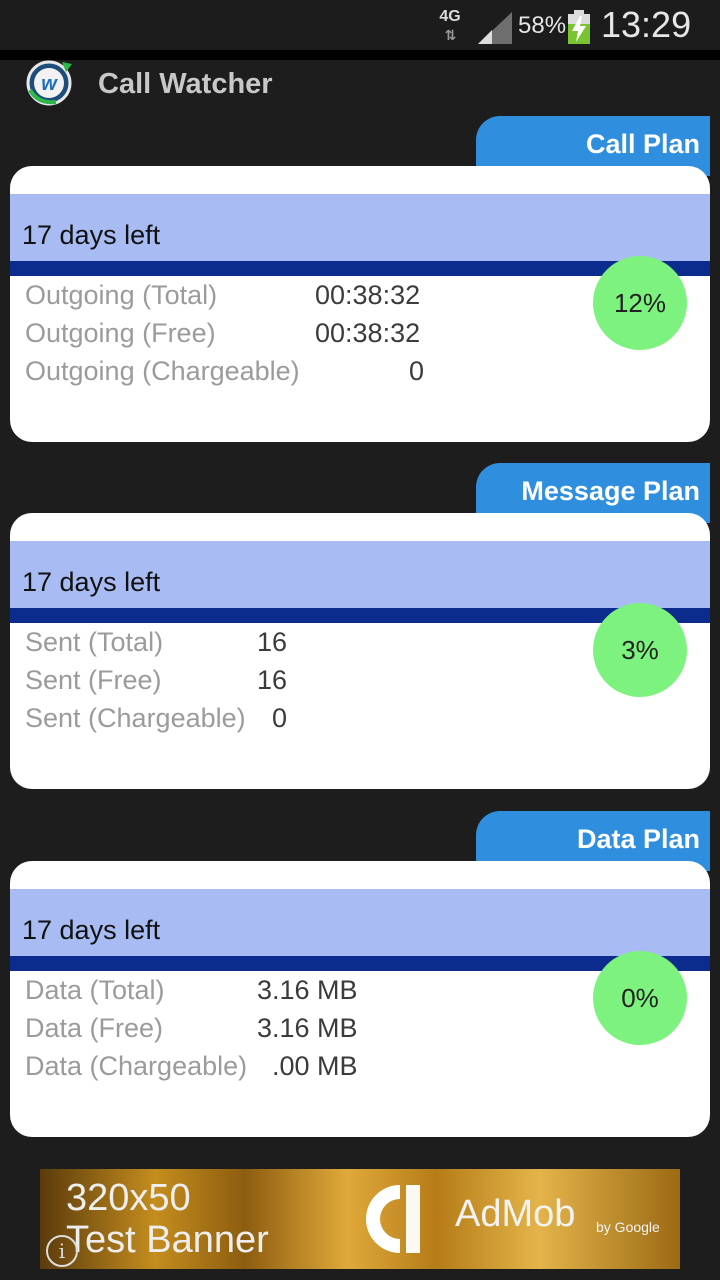 The width and height of the screenshot is (720, 1280). What do you see at coordinates (93, 680) in the screenshot?
I see `stat-label: Sent (Free)` at bounding box center [93, 680].